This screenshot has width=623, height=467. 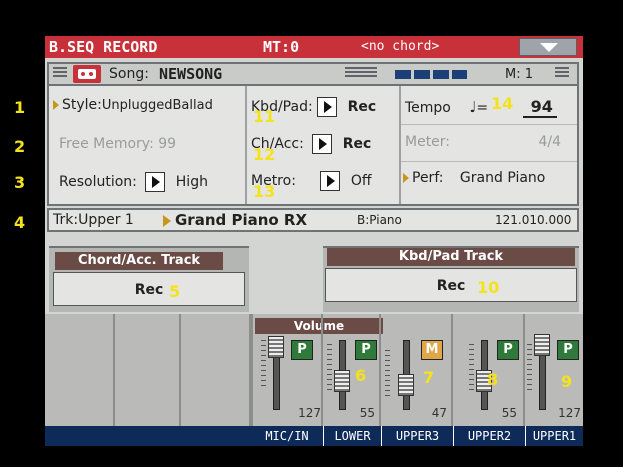 I want to click on annotation-12: 12, so click(x=264, y=154).